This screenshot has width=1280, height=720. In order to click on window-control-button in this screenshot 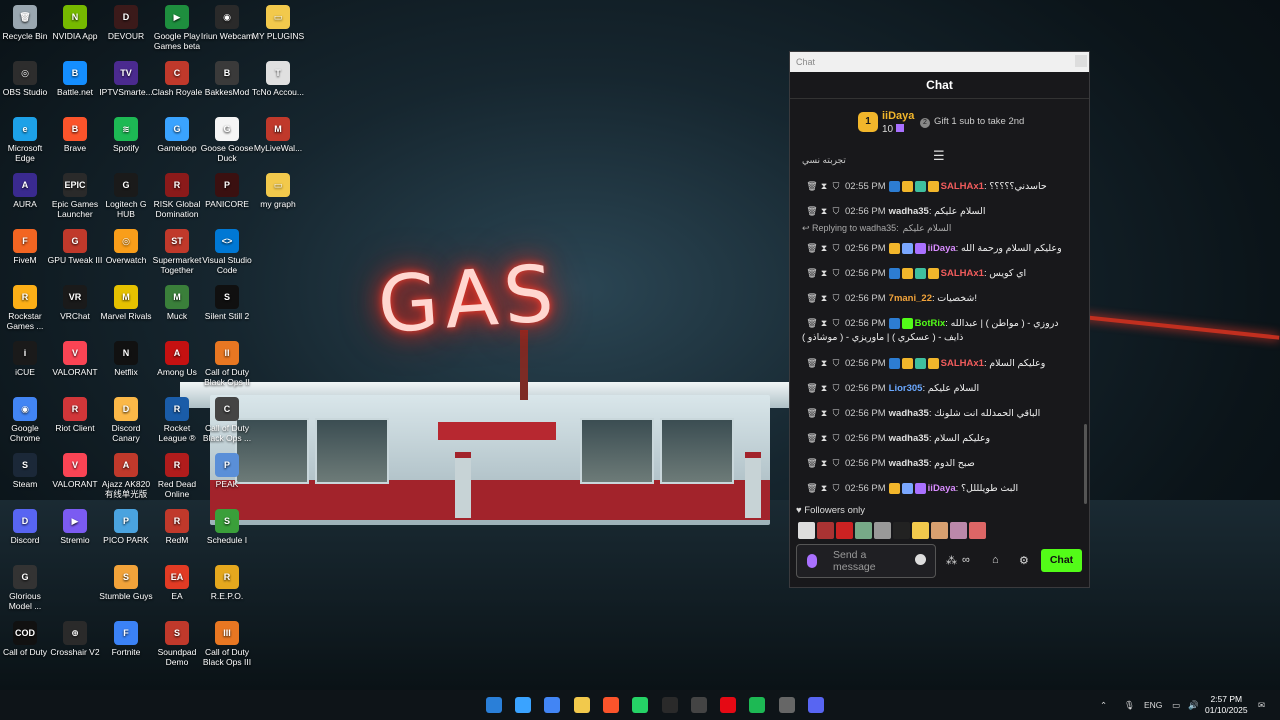, I will do `click(1081, 61)`.